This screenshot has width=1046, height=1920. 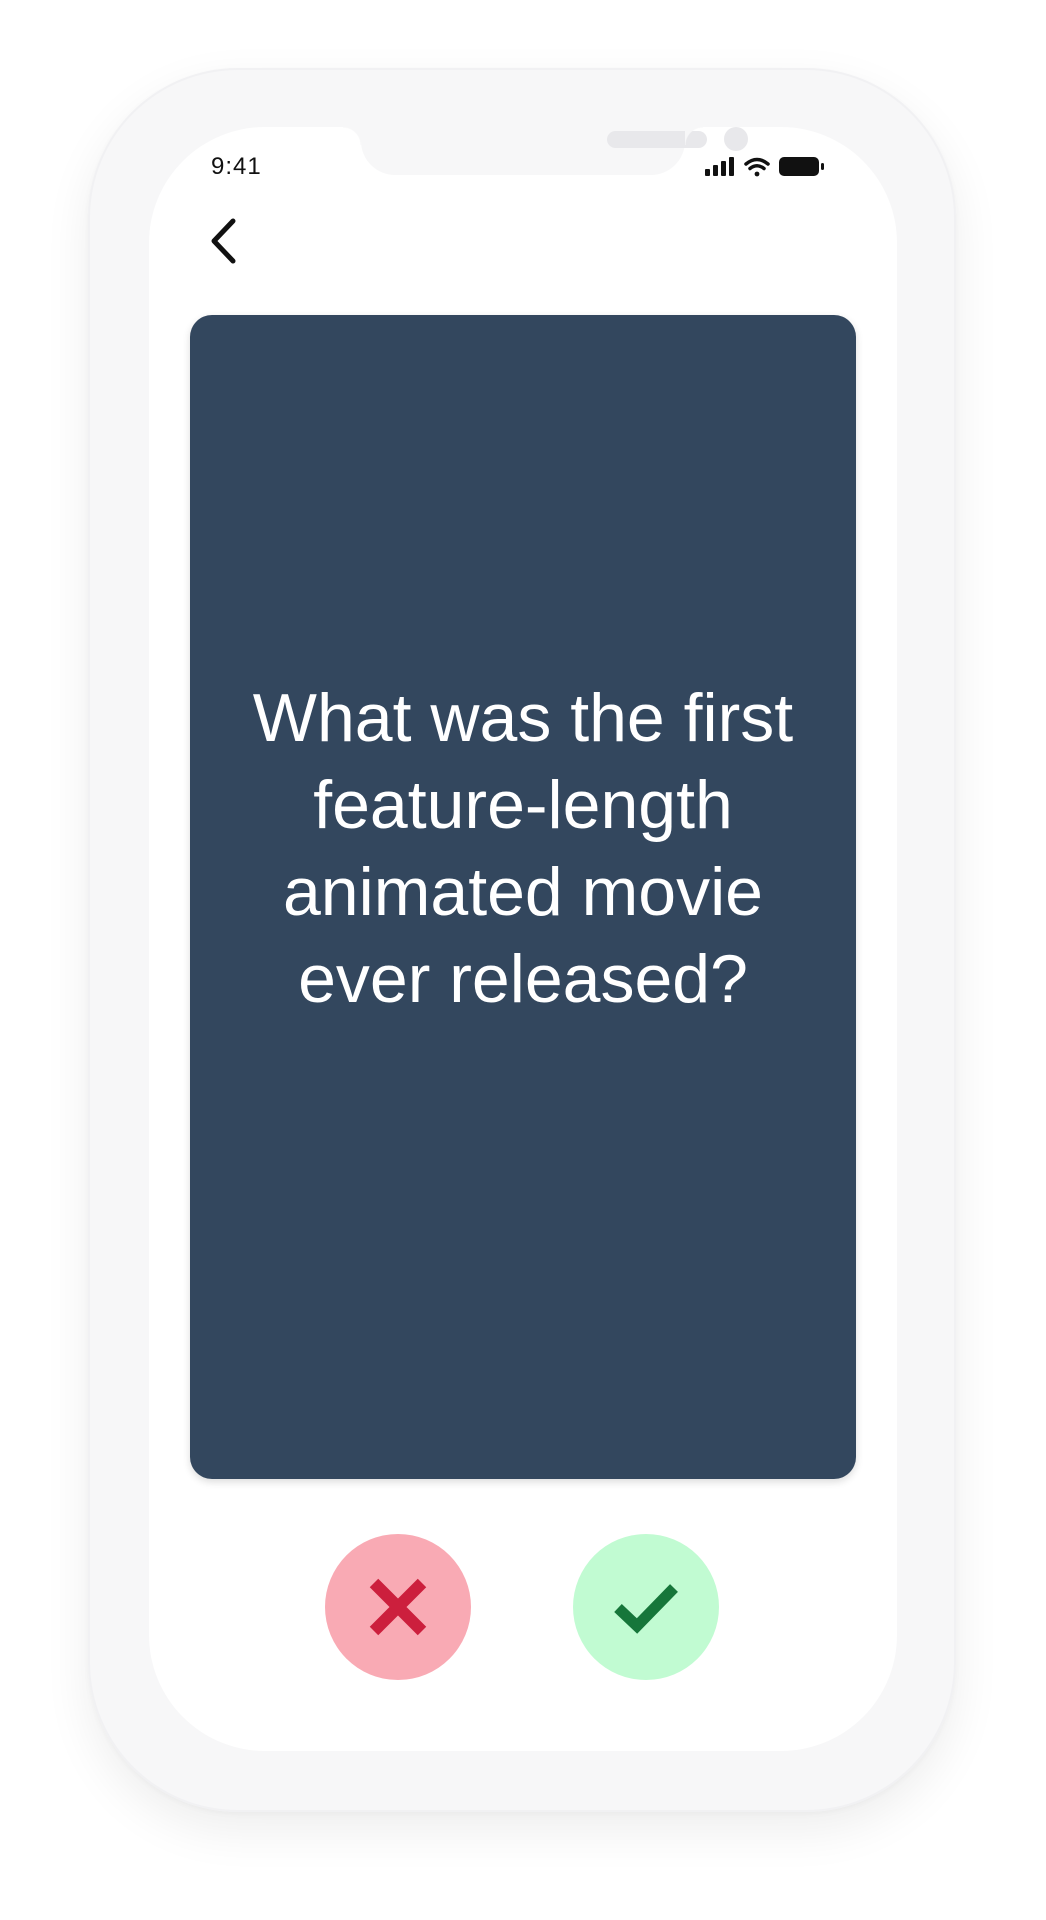 I want to click on speaker-grille, so click(x=657, y=139).